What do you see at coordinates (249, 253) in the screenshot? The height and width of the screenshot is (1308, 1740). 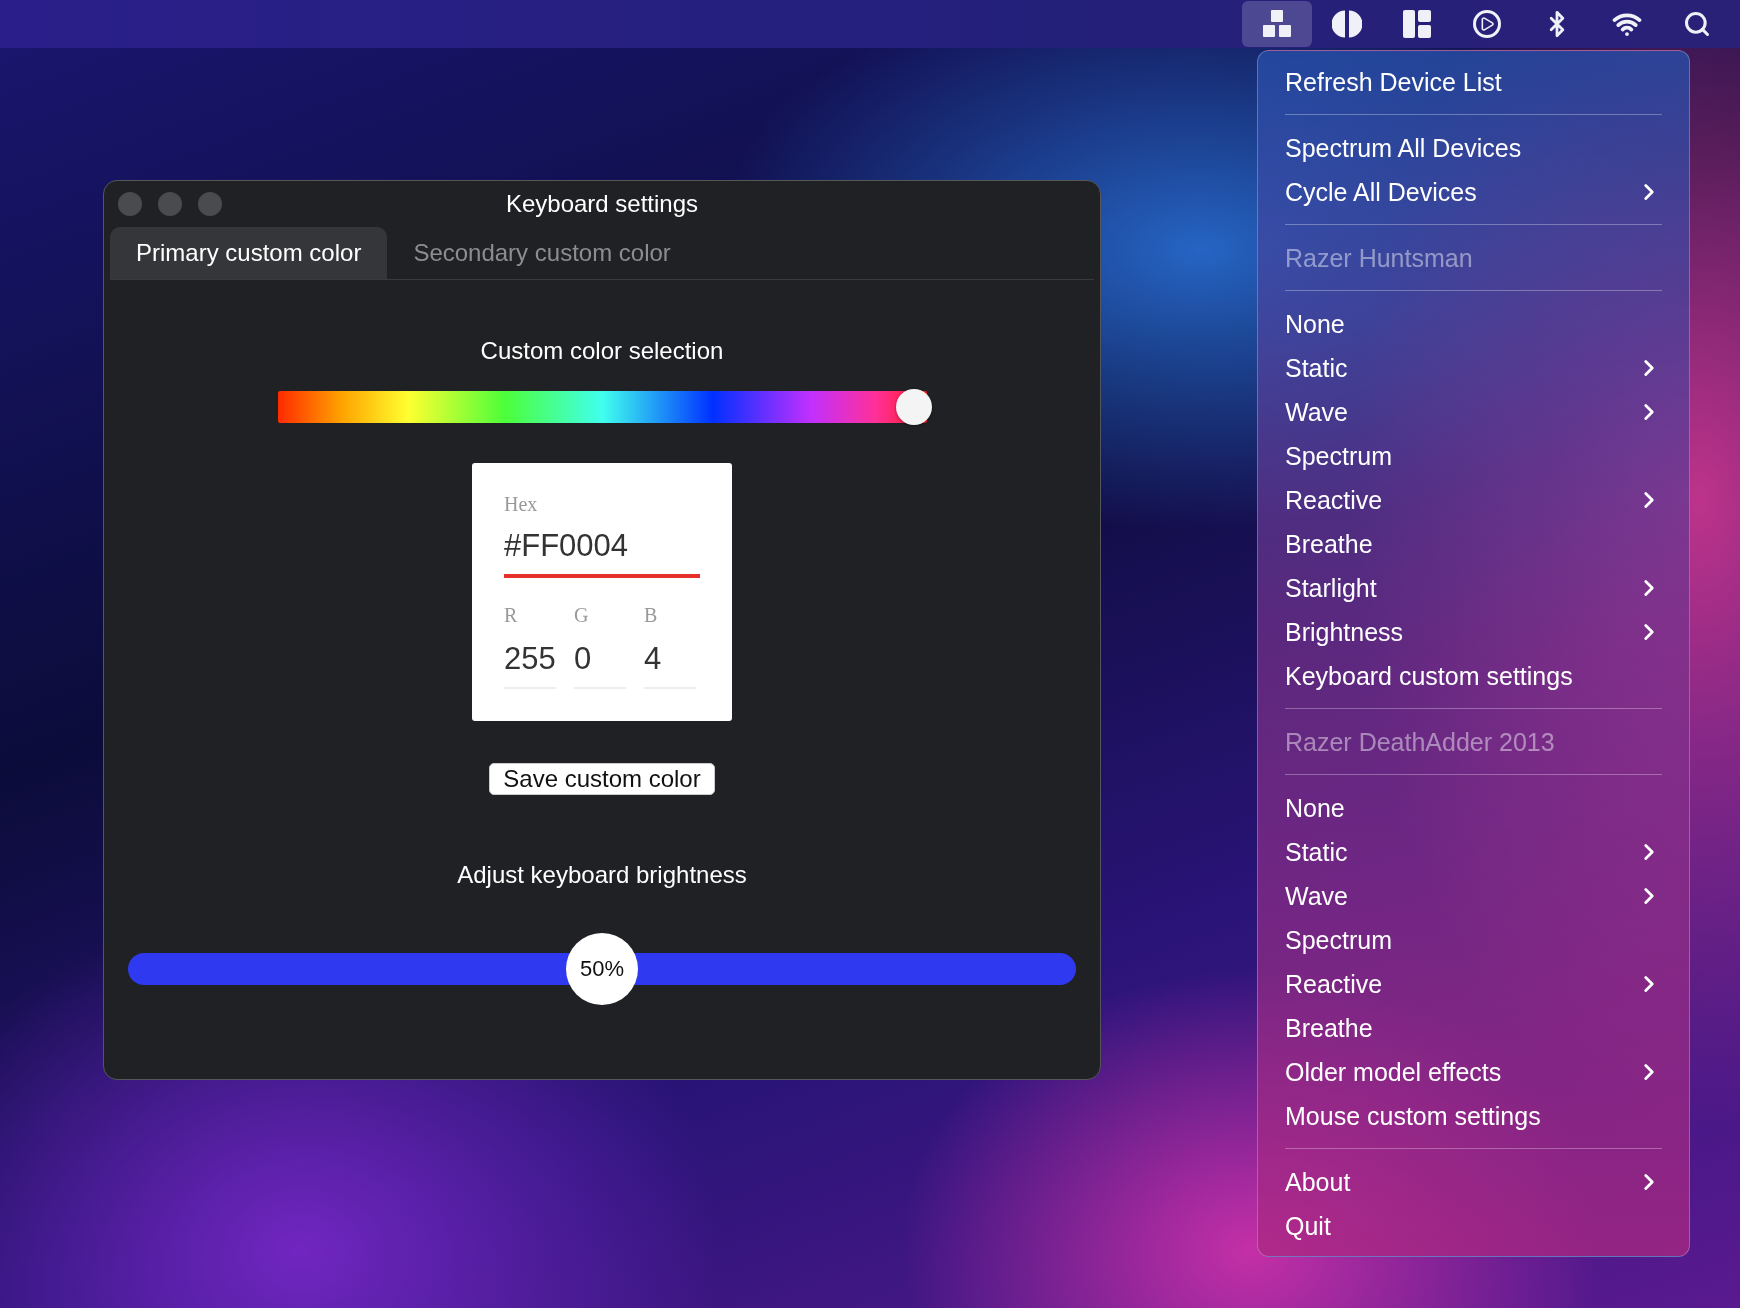 I see `tab: Primary custom color` at bounding box center [249, 253].